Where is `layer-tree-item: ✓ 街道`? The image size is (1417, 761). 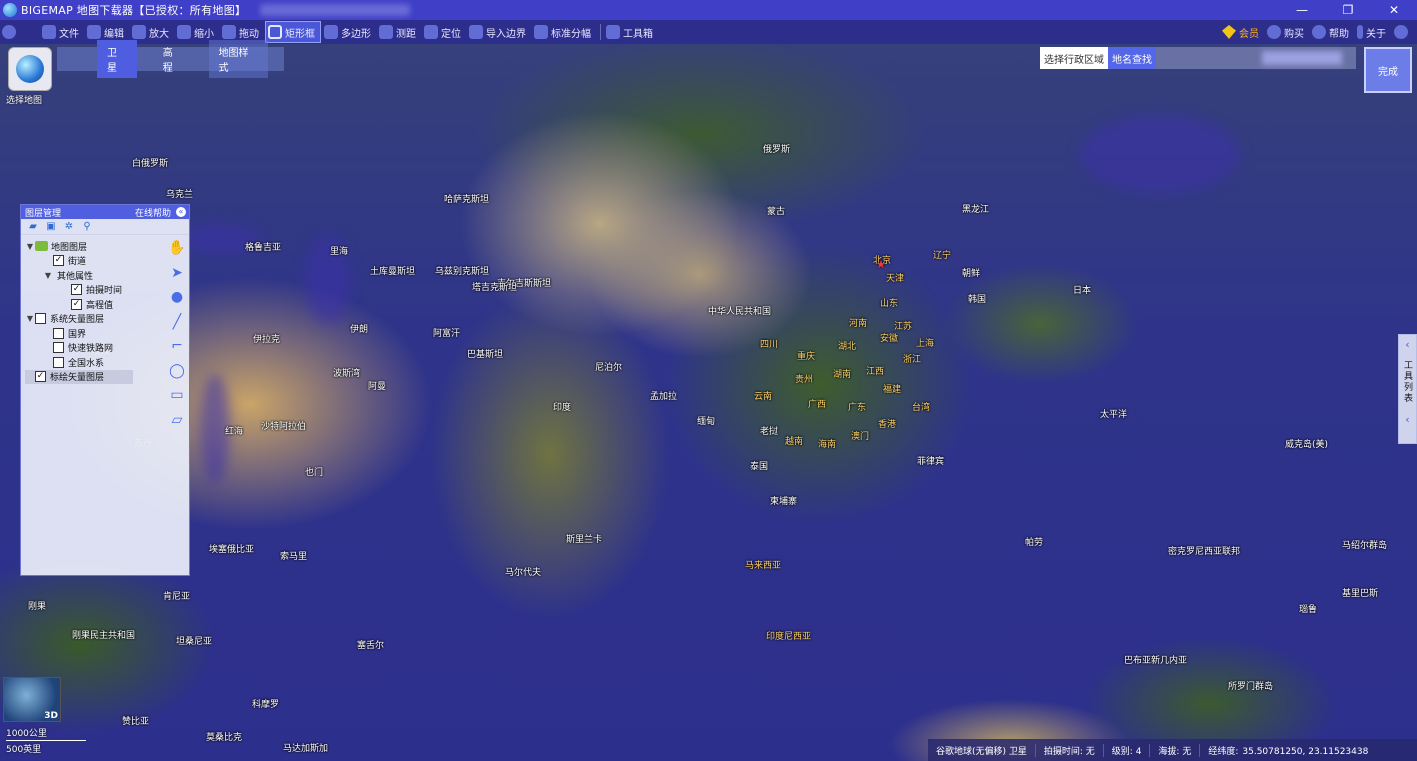 layer-tree-item: ✓ 街道 is located at coordinates (95, 261).